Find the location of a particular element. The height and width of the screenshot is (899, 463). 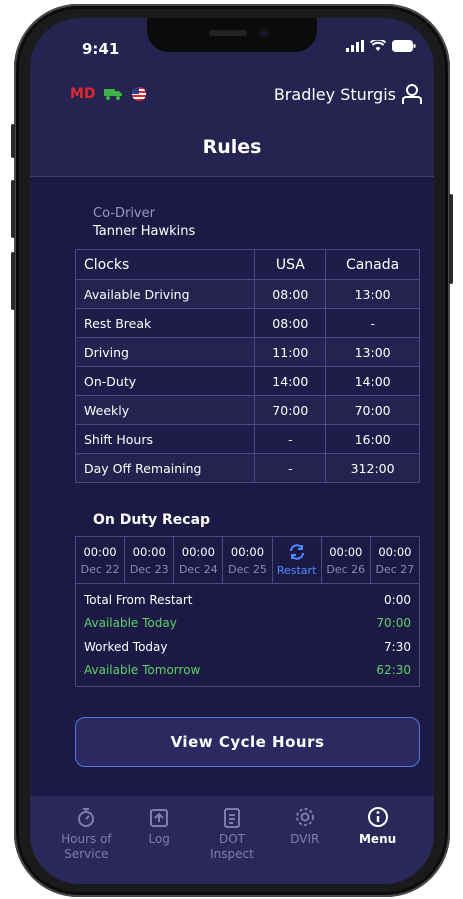

canada-value: 70:00 is located at coordinates (372, 410).